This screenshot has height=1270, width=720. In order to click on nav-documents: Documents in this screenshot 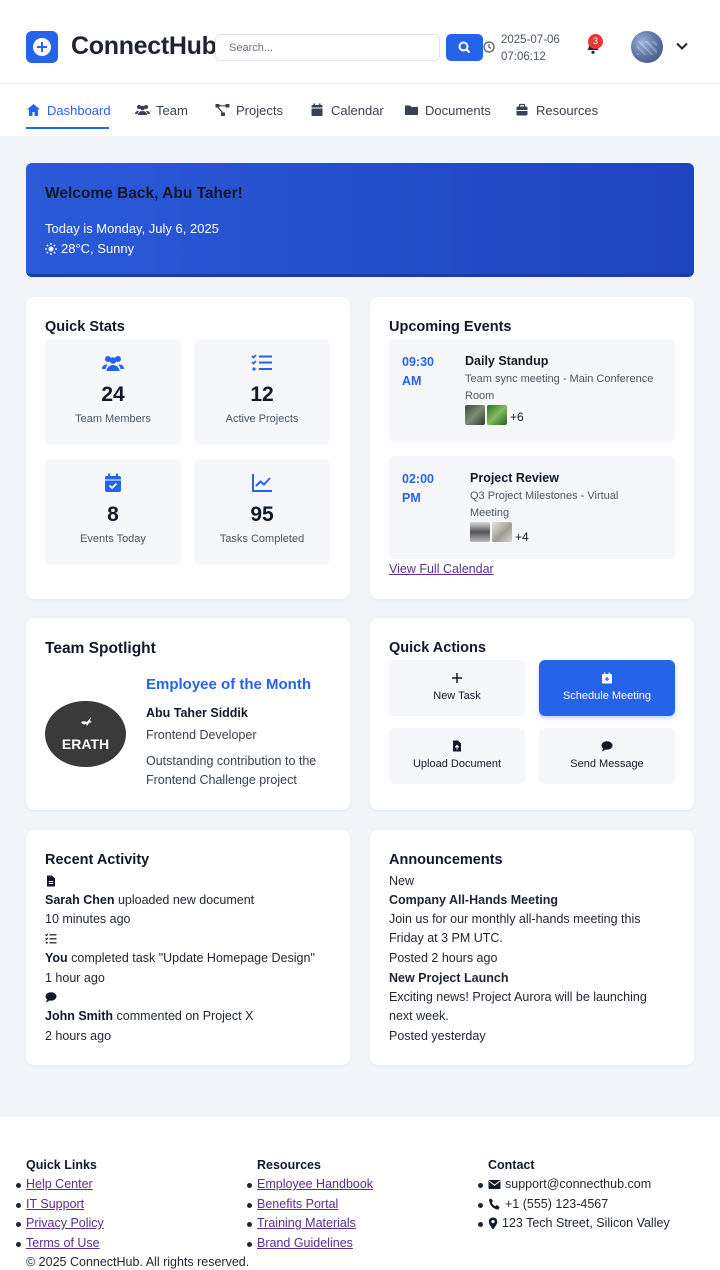, I will do `click(447, 110)`.